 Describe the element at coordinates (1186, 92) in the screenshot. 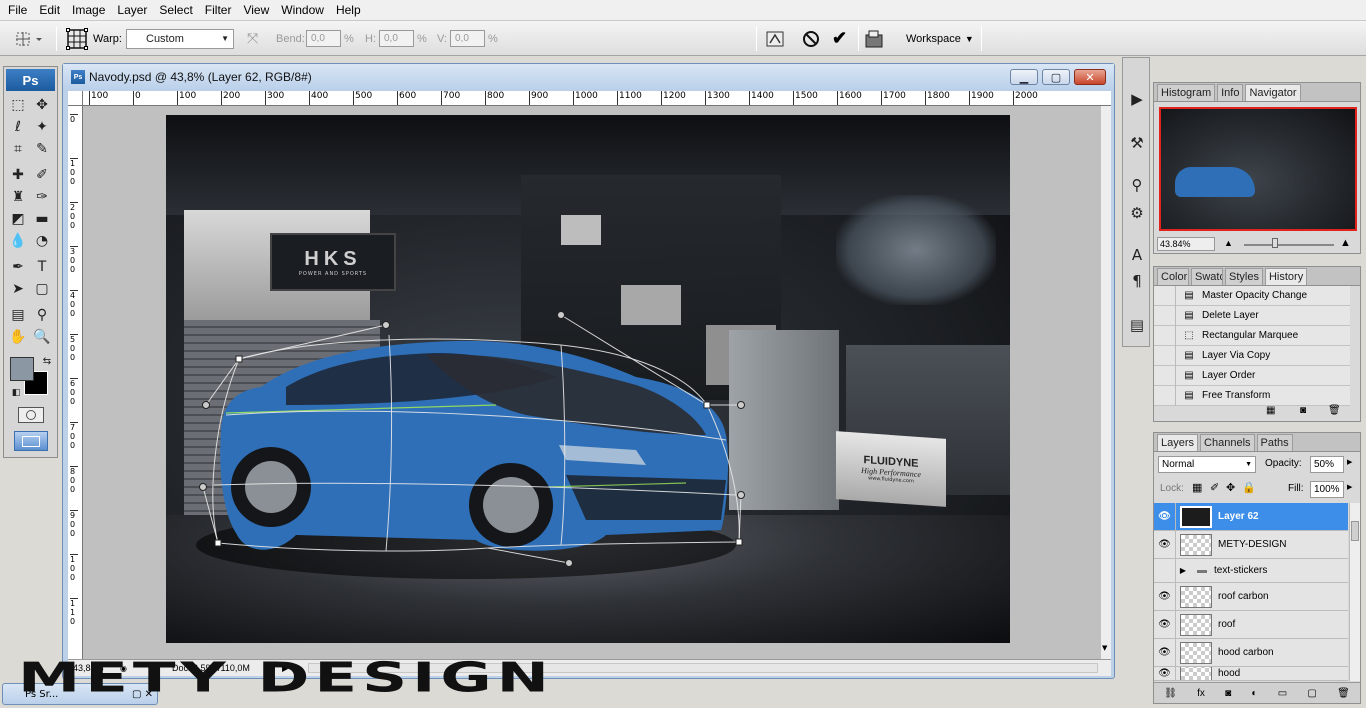

I see `tab-histogram: Histogram` at that location.